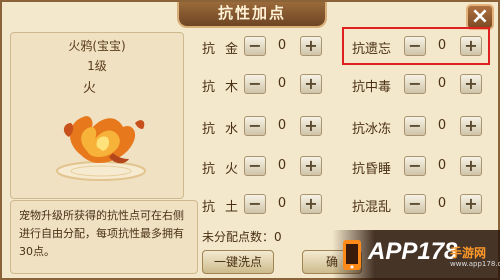 The height and width of the screenshot is (280, 500). I want to click on stat-label: 抗水, so click(225, 129).